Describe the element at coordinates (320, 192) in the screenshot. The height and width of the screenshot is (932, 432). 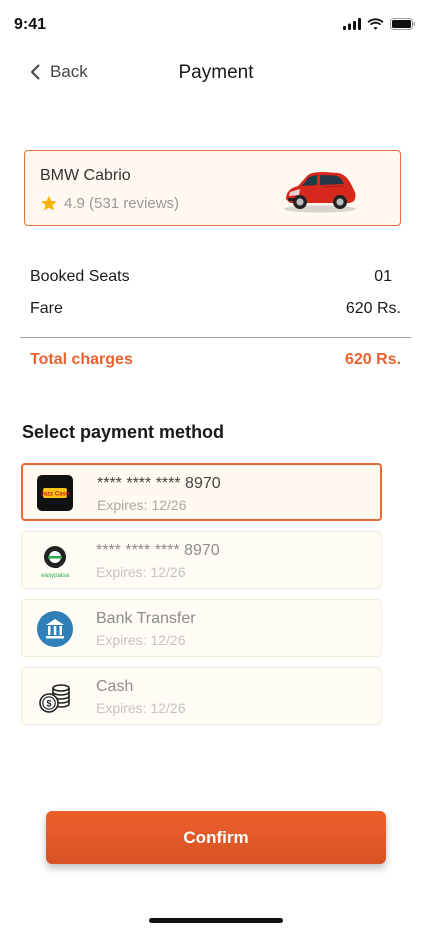
I see `car-image` at that location.